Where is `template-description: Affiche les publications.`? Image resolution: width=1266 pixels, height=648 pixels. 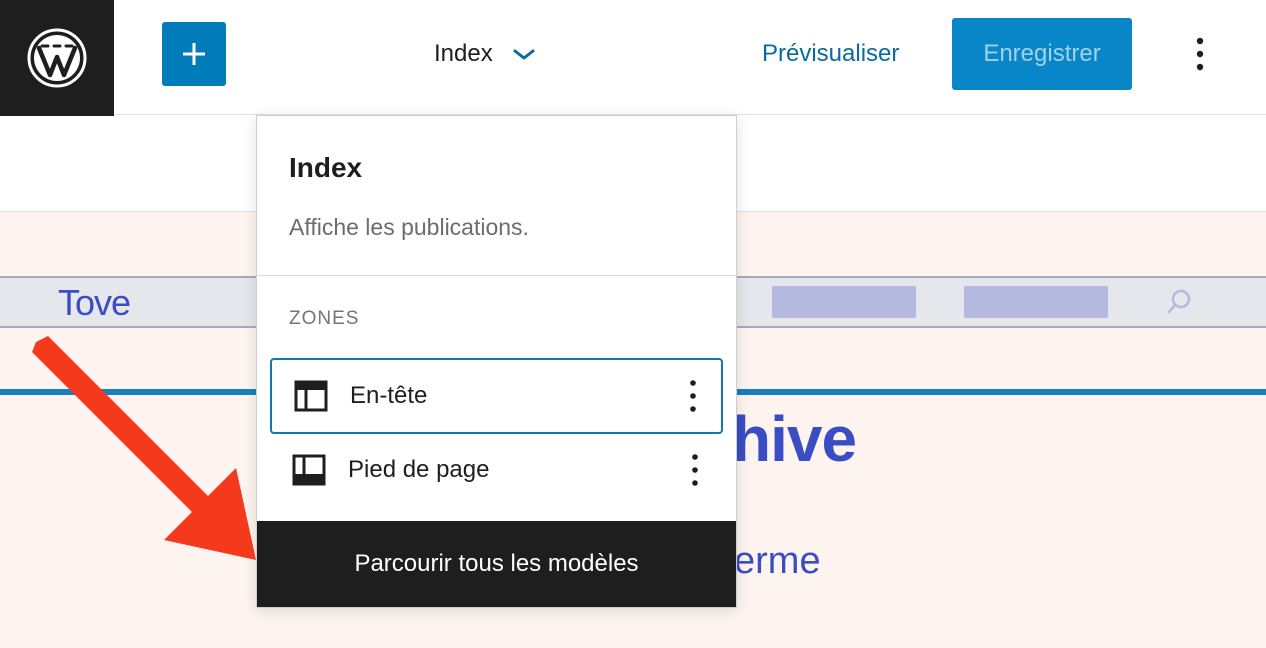
template-description: Affiche les publications. is located at coordinates (409, 227).